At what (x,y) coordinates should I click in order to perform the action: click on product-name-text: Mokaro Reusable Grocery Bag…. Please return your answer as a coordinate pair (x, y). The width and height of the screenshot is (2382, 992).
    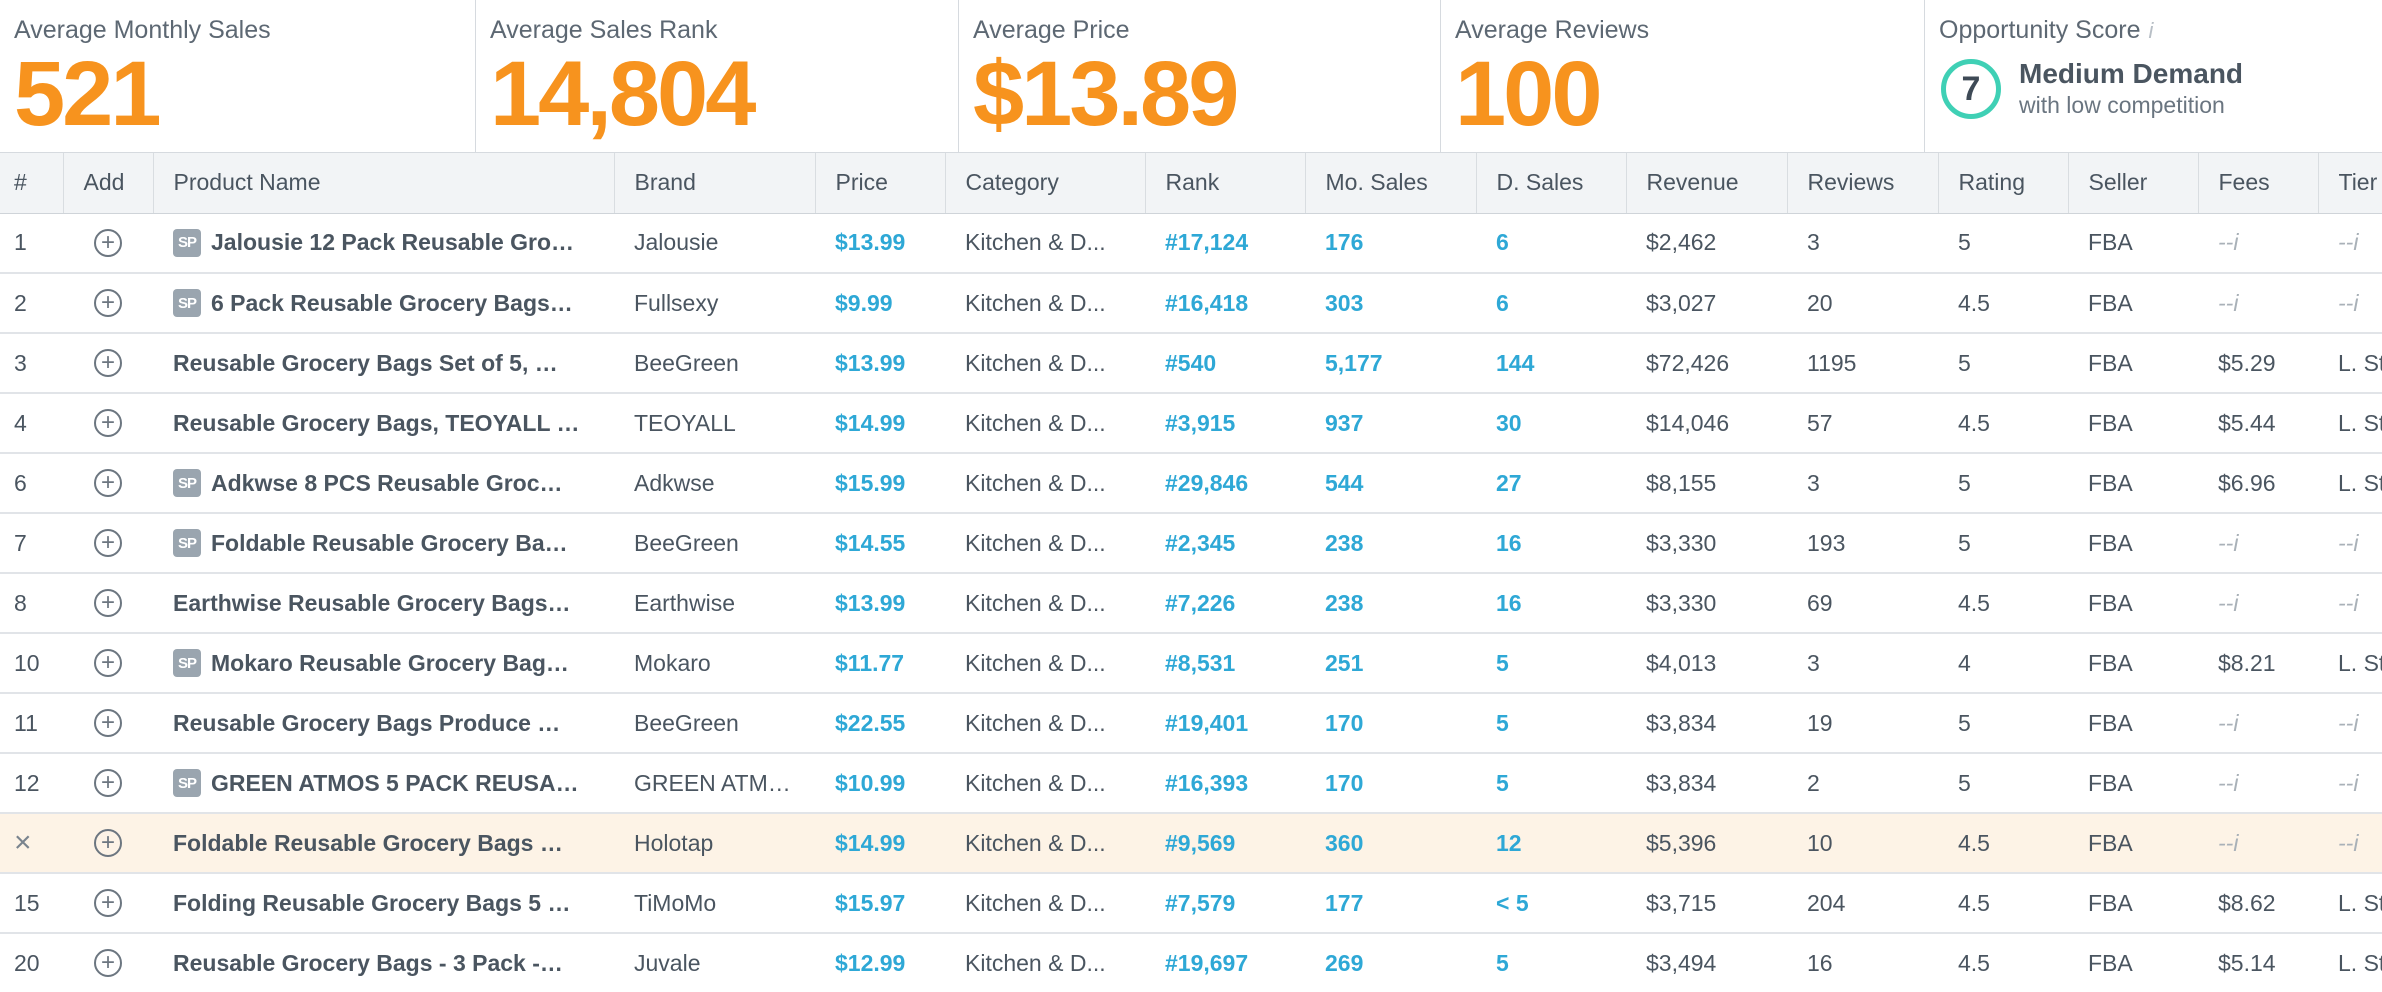
    Looking at the image, I should click on (390, 663).